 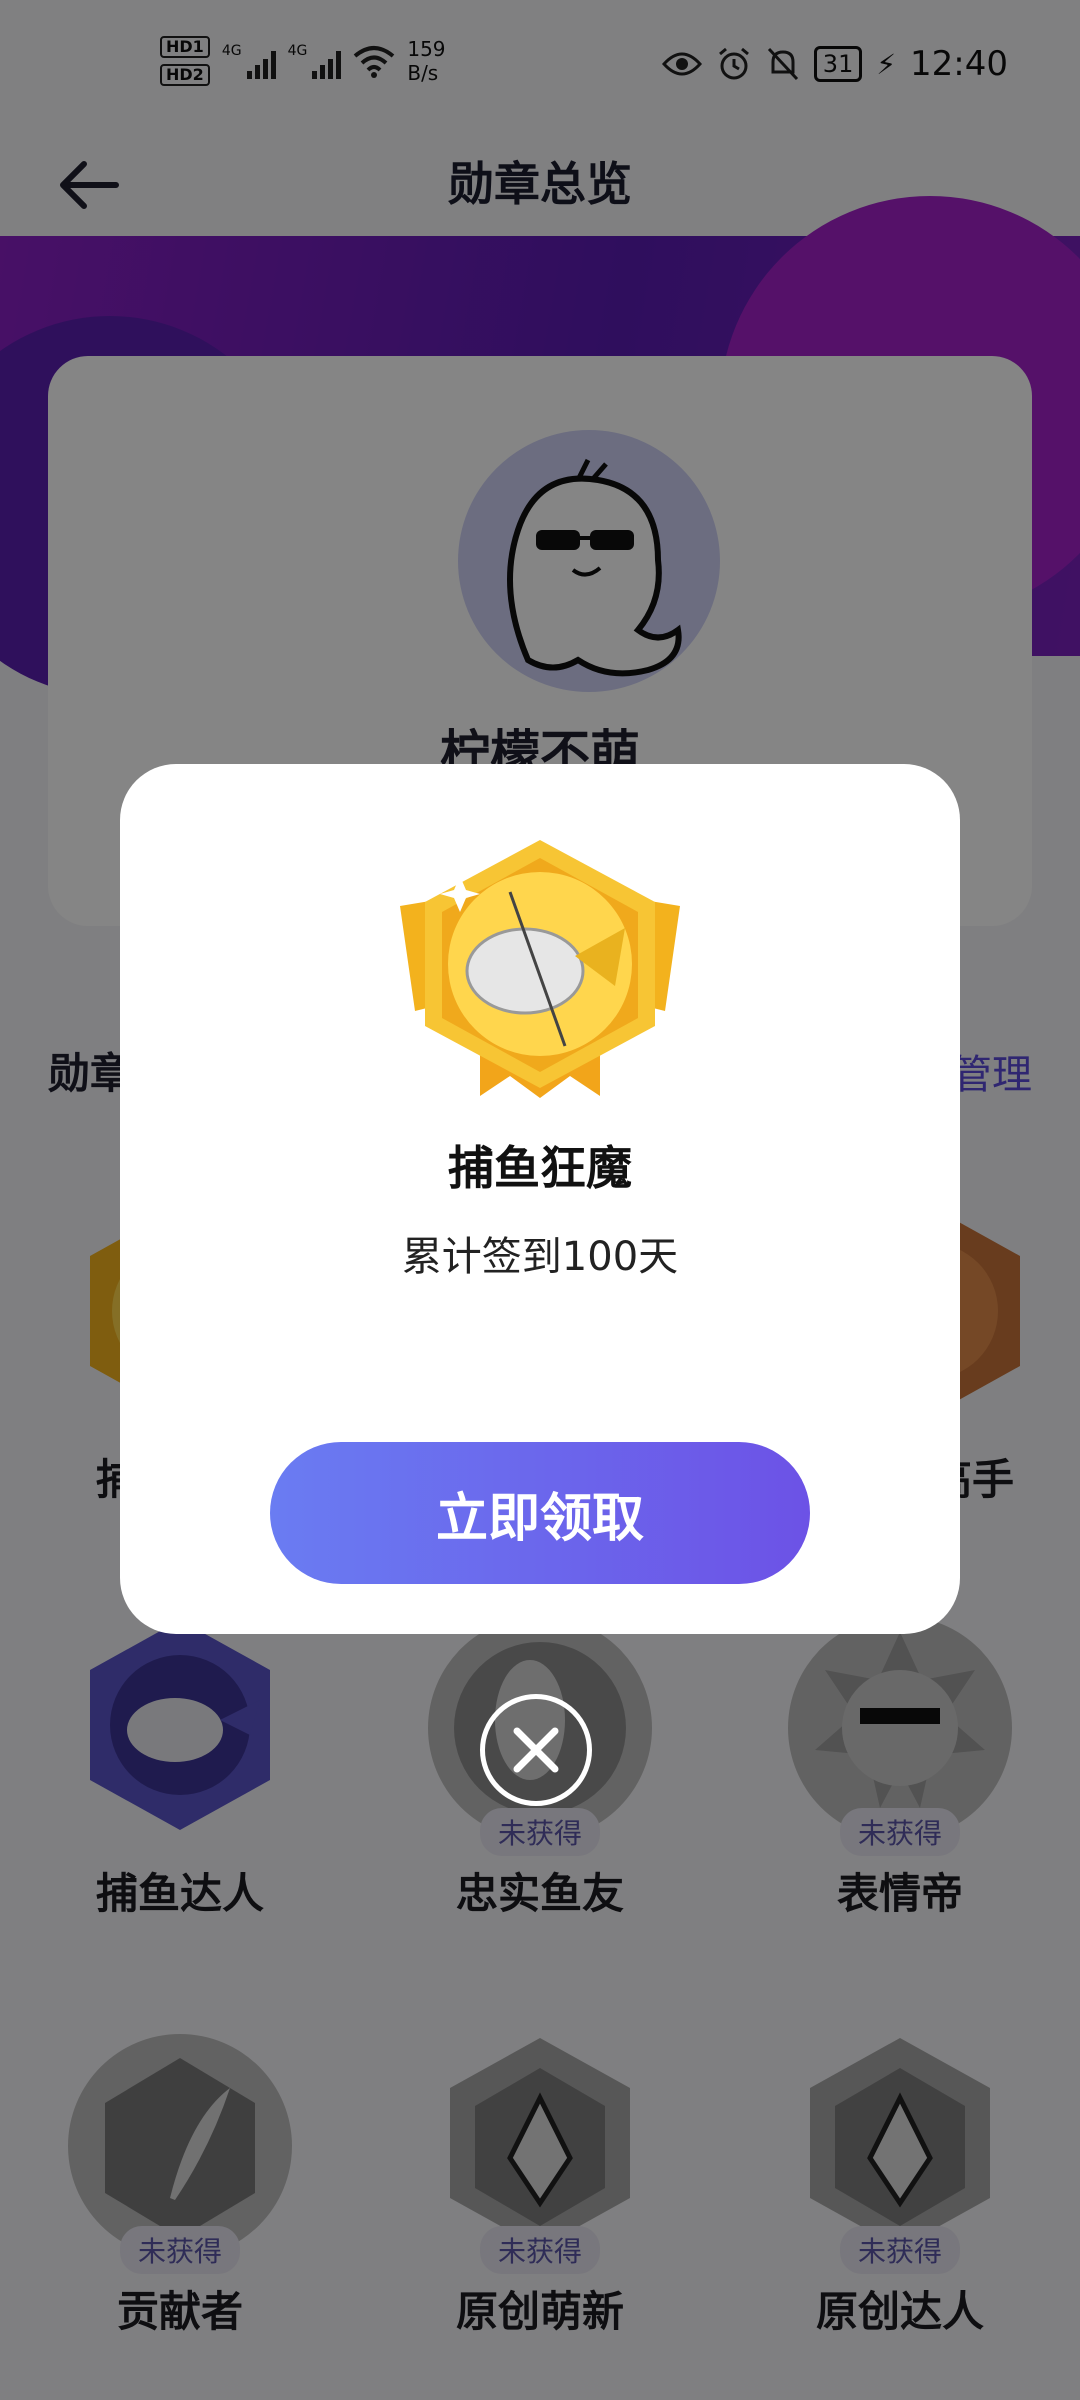 I want to click on medal-description: 累计签到100天, so click(x=540, y=1257).